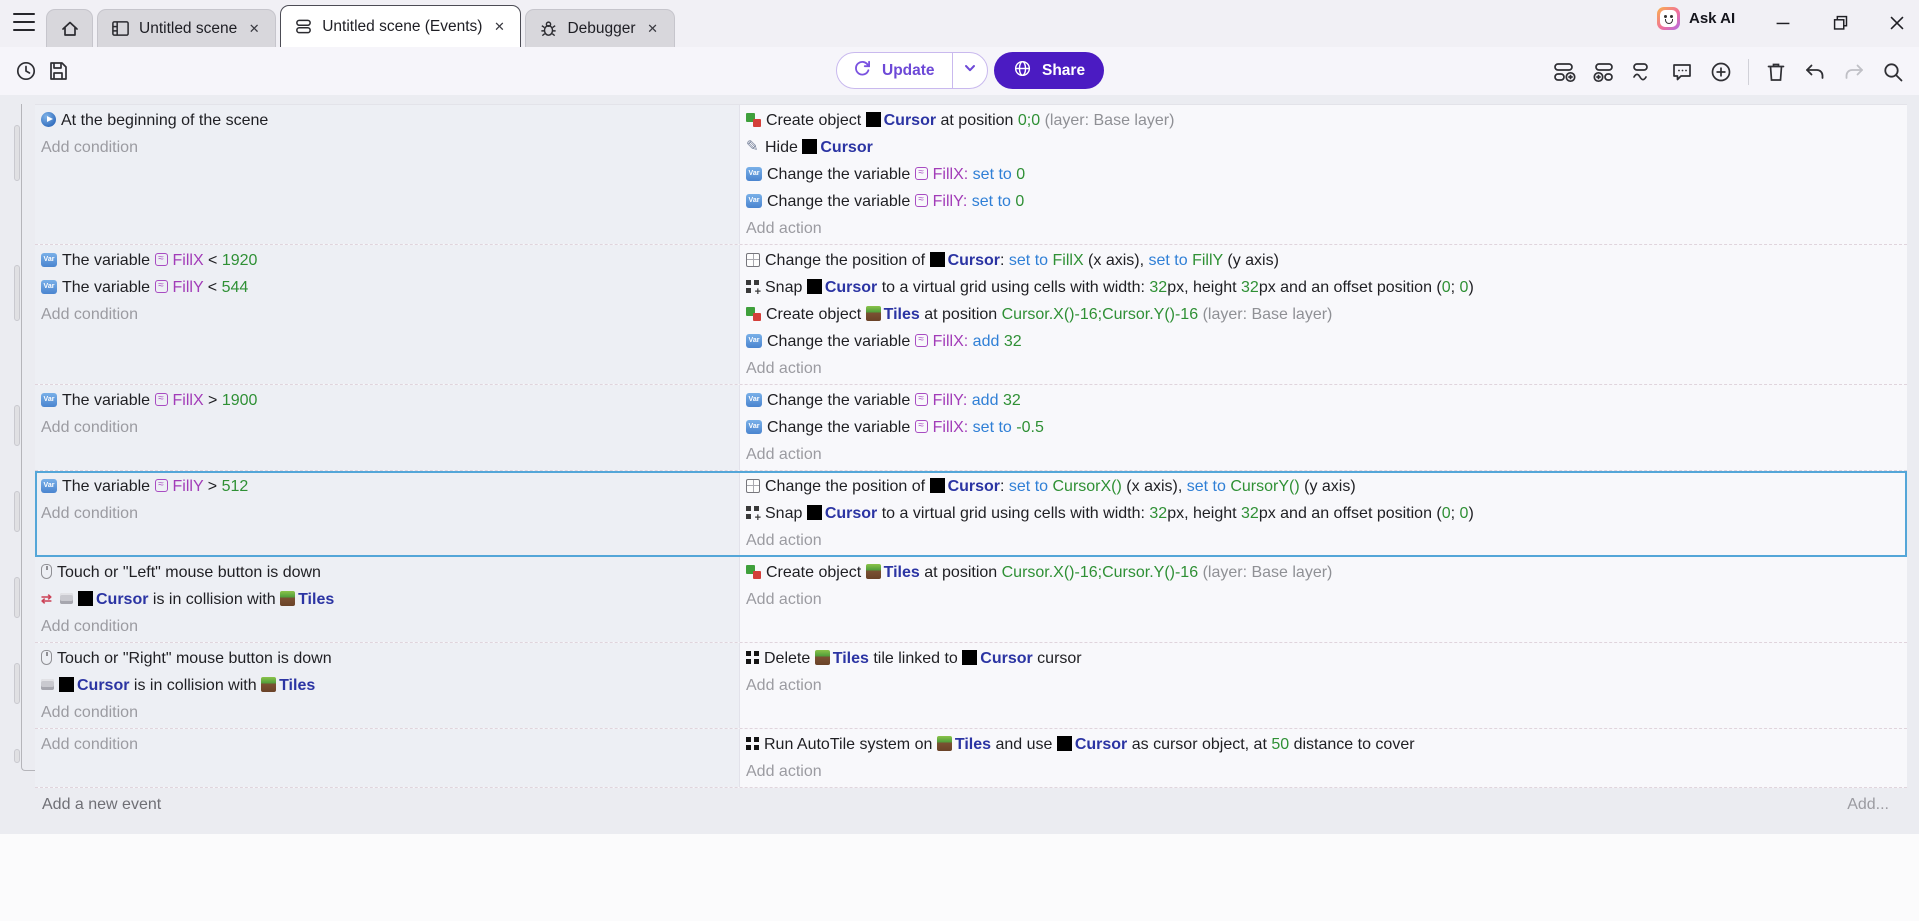 This screenshot has width=1919, height=921. What do you see at coordinates (387, 120) in the screenshot?
I see `condition-row: At the beginning of the scene` at bounding box center [387, 120].